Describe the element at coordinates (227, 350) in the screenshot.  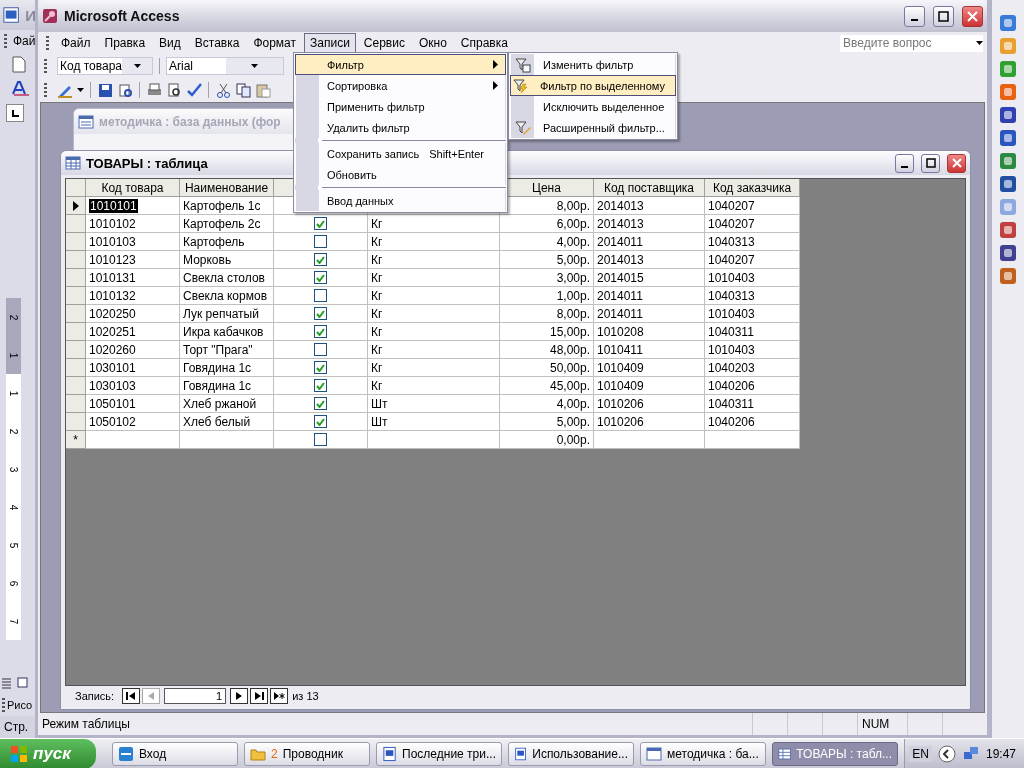
I see `table-cell: Торт "Прага"` at that location.